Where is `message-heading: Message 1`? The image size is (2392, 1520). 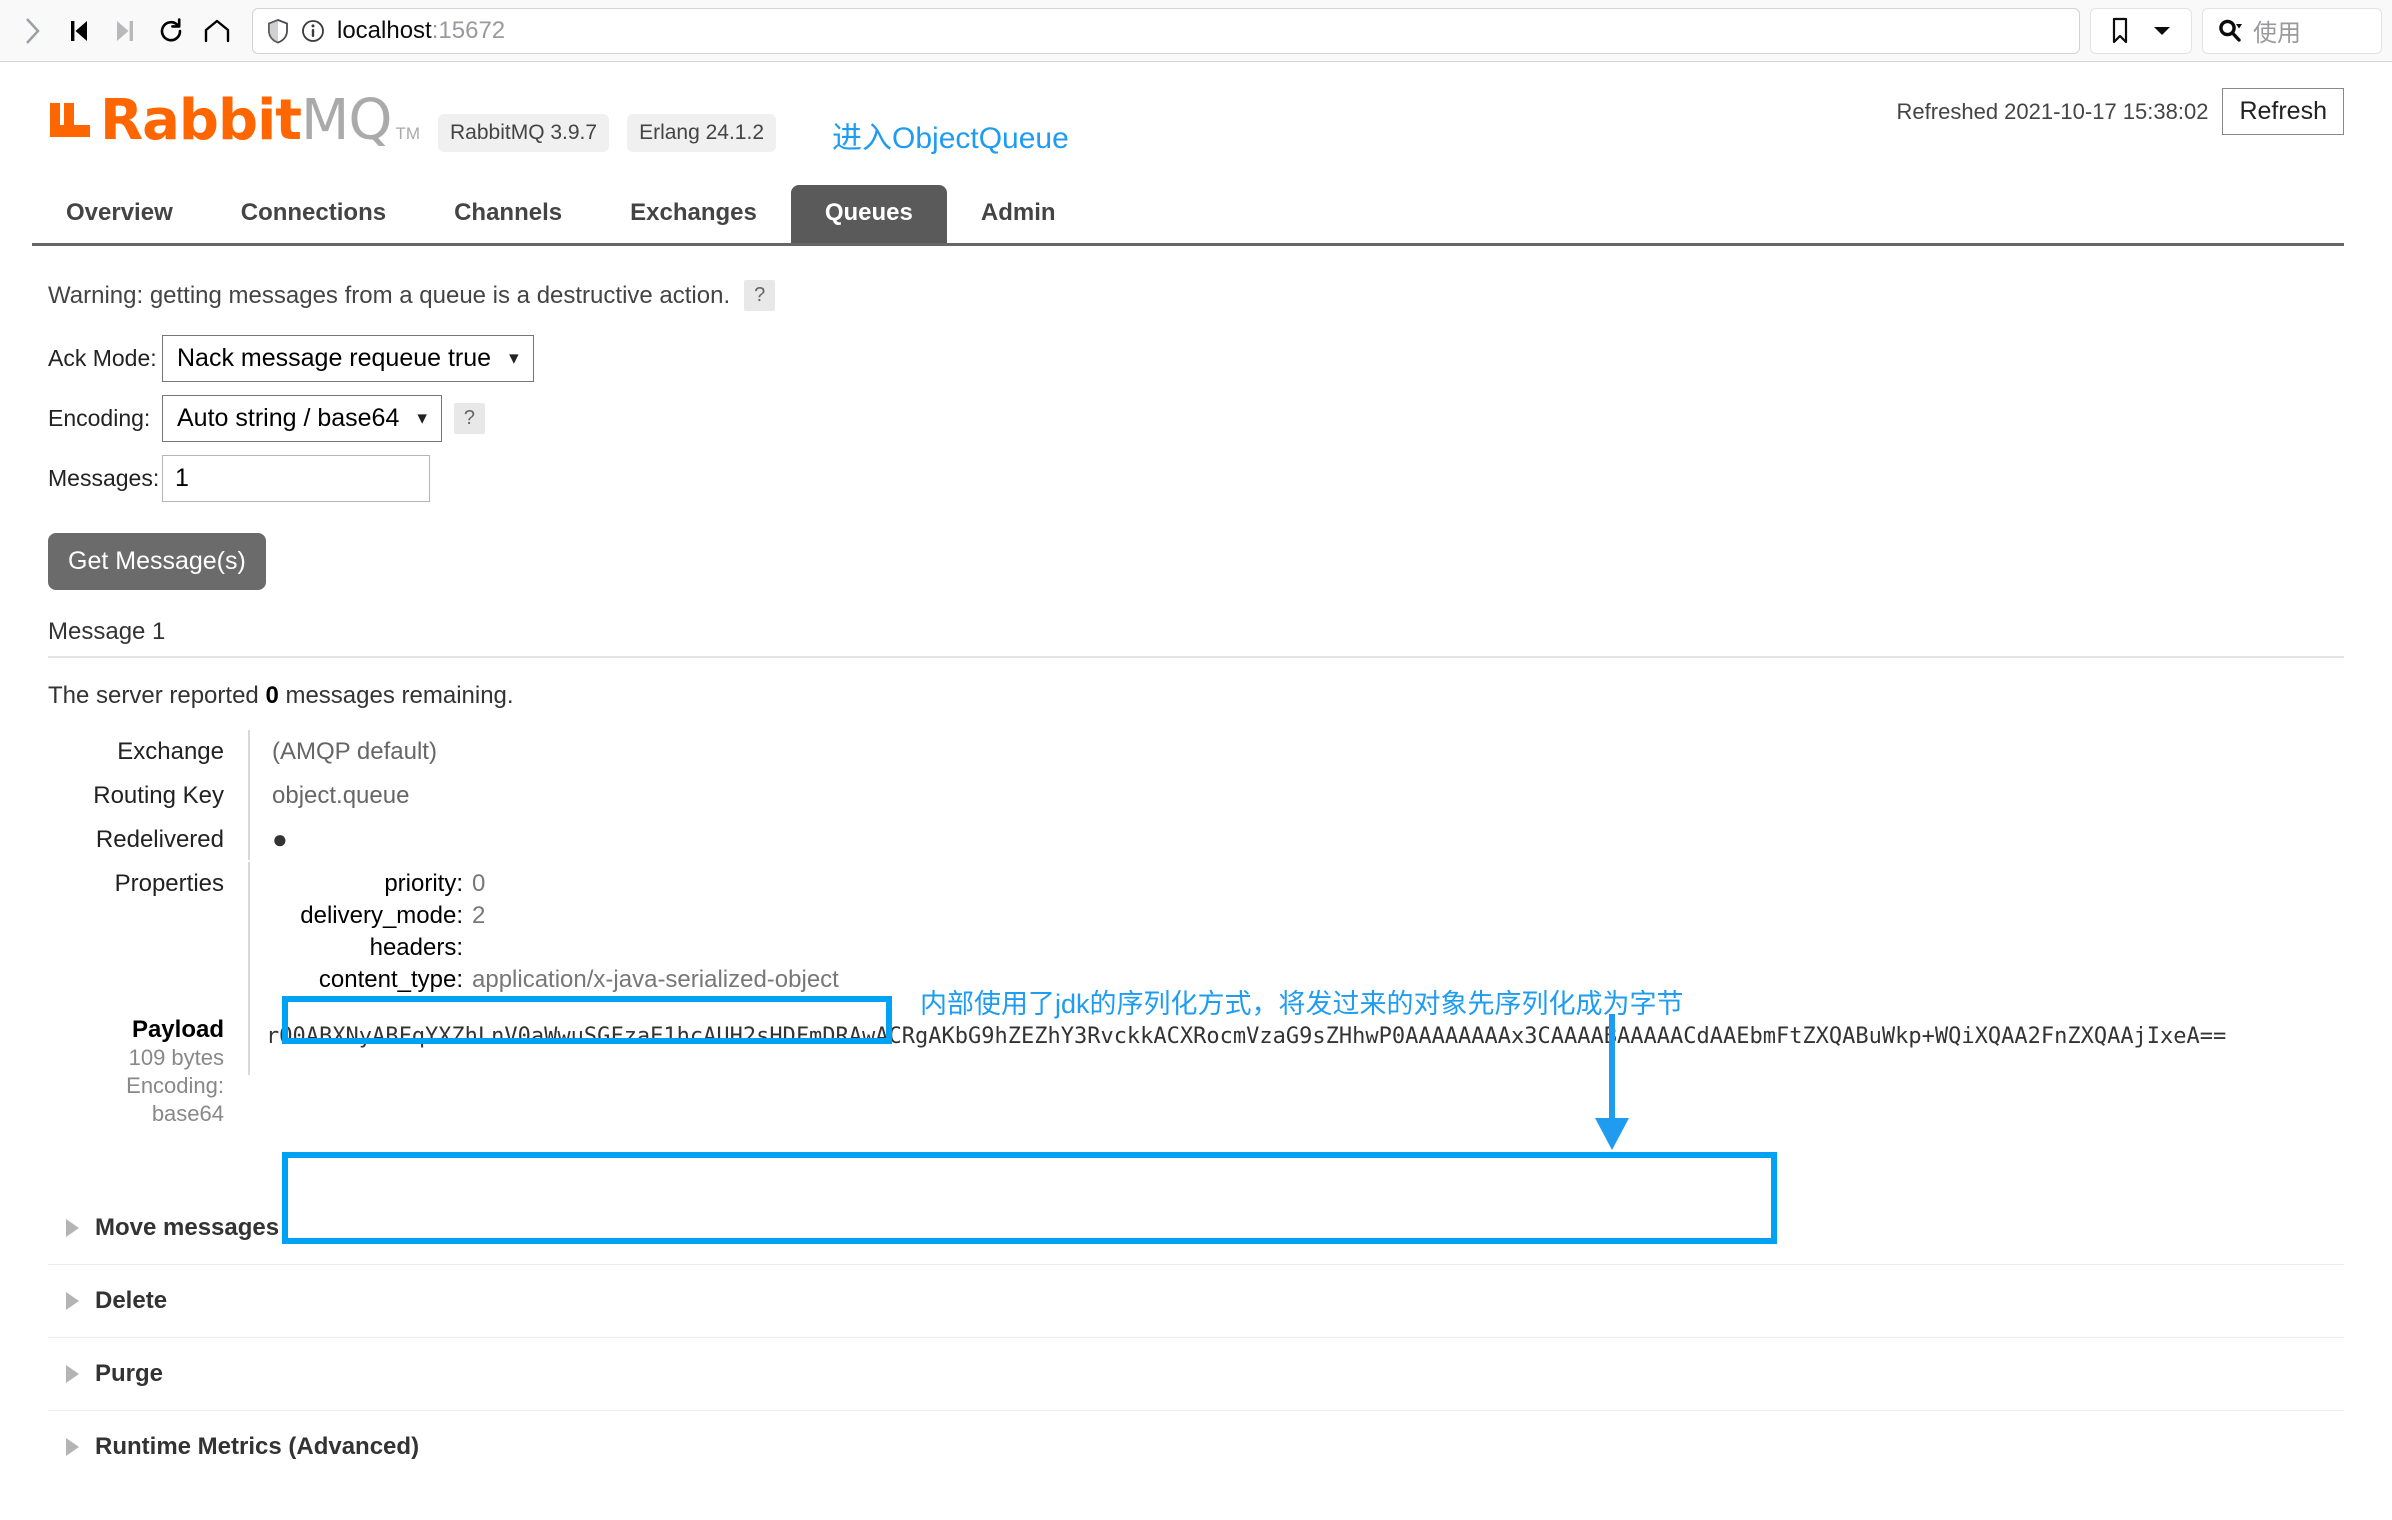
message-heading: Message 1 is located at coordinates (1196, 638).